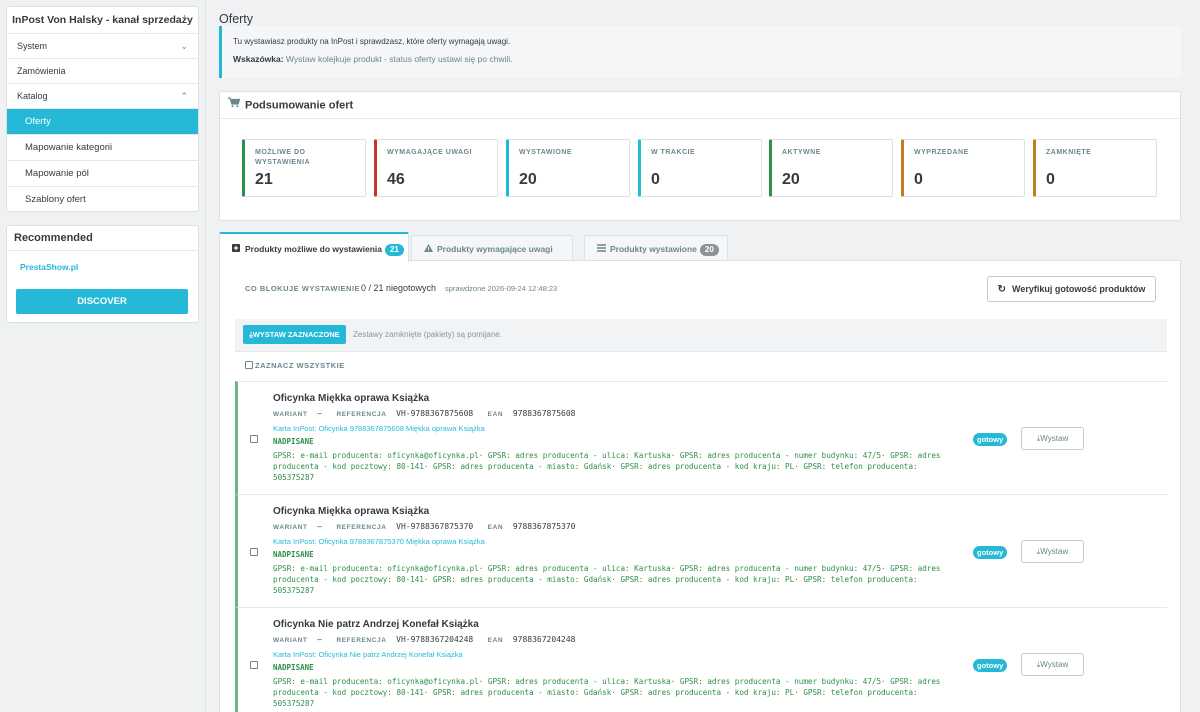  I want to click on verify-button: ↻ Weryfikuj gotowość produktów, so click(1071, 289).